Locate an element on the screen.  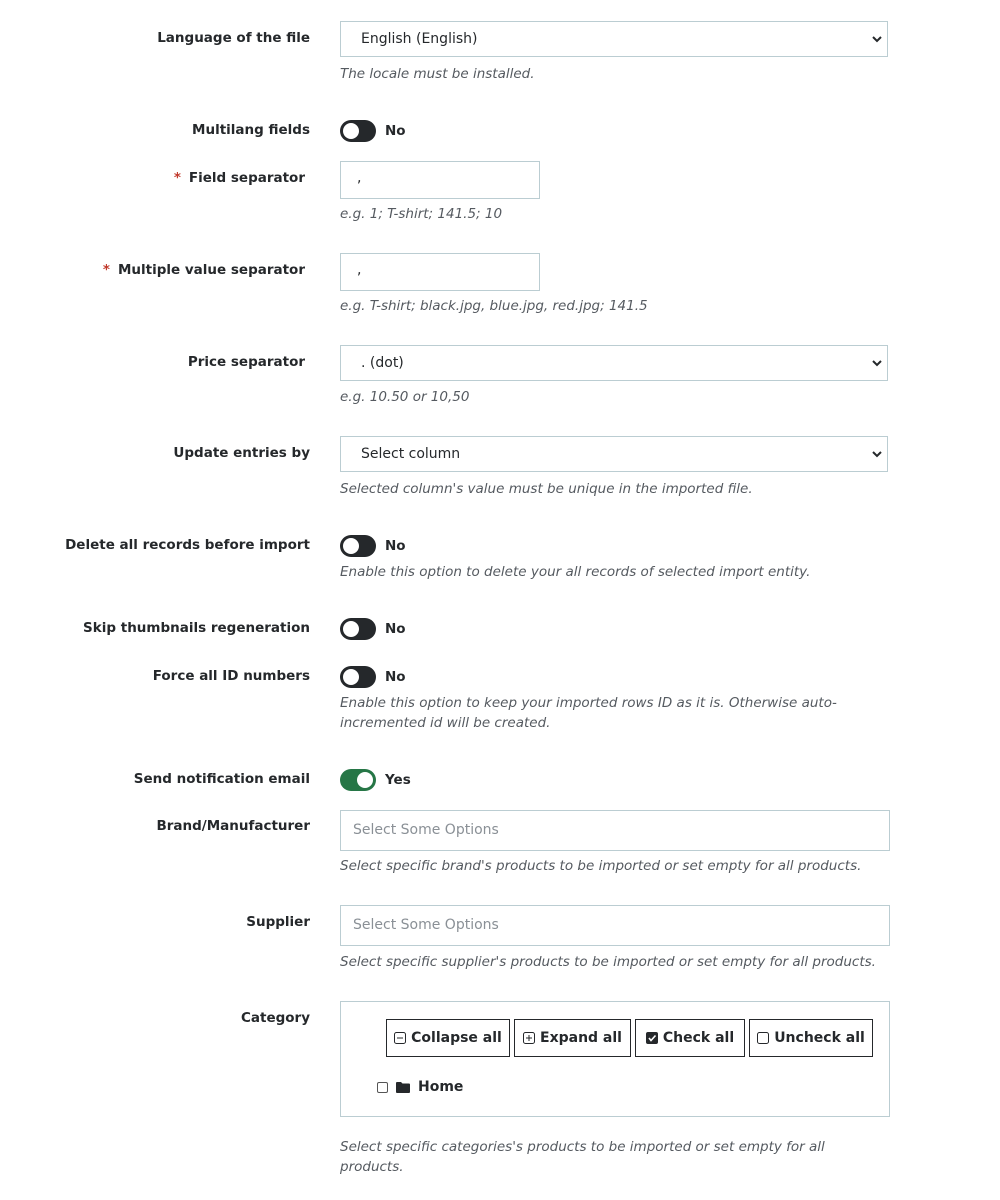
price-separator-help: e.g. 10.50 or 10,50 is located at coordinates (405, 397).